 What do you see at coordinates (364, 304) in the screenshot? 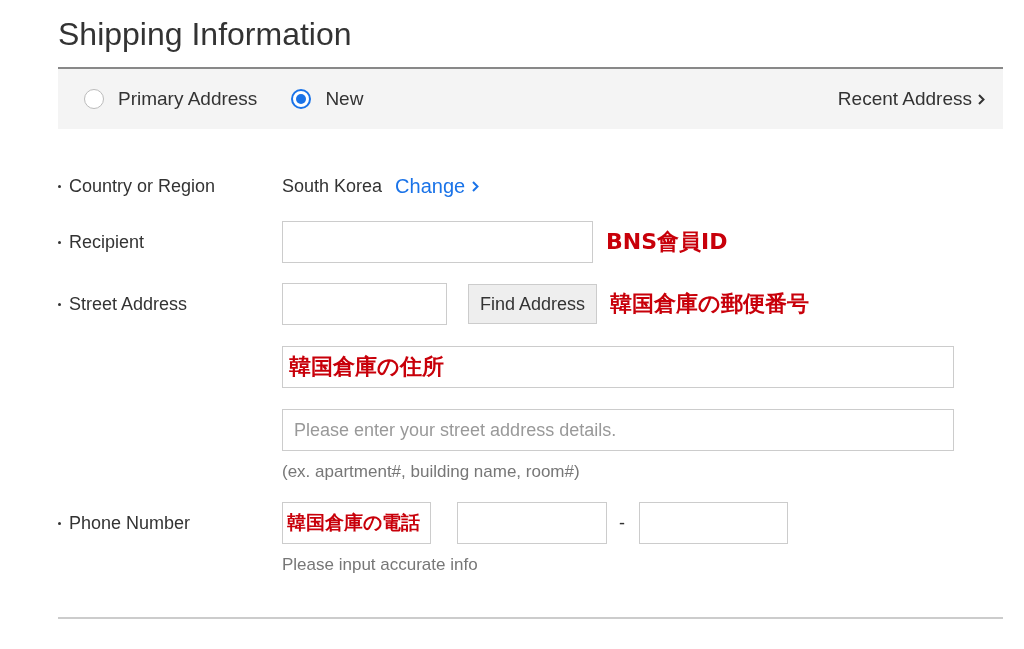
I see `zip-input` at bounding box center [364, 304].